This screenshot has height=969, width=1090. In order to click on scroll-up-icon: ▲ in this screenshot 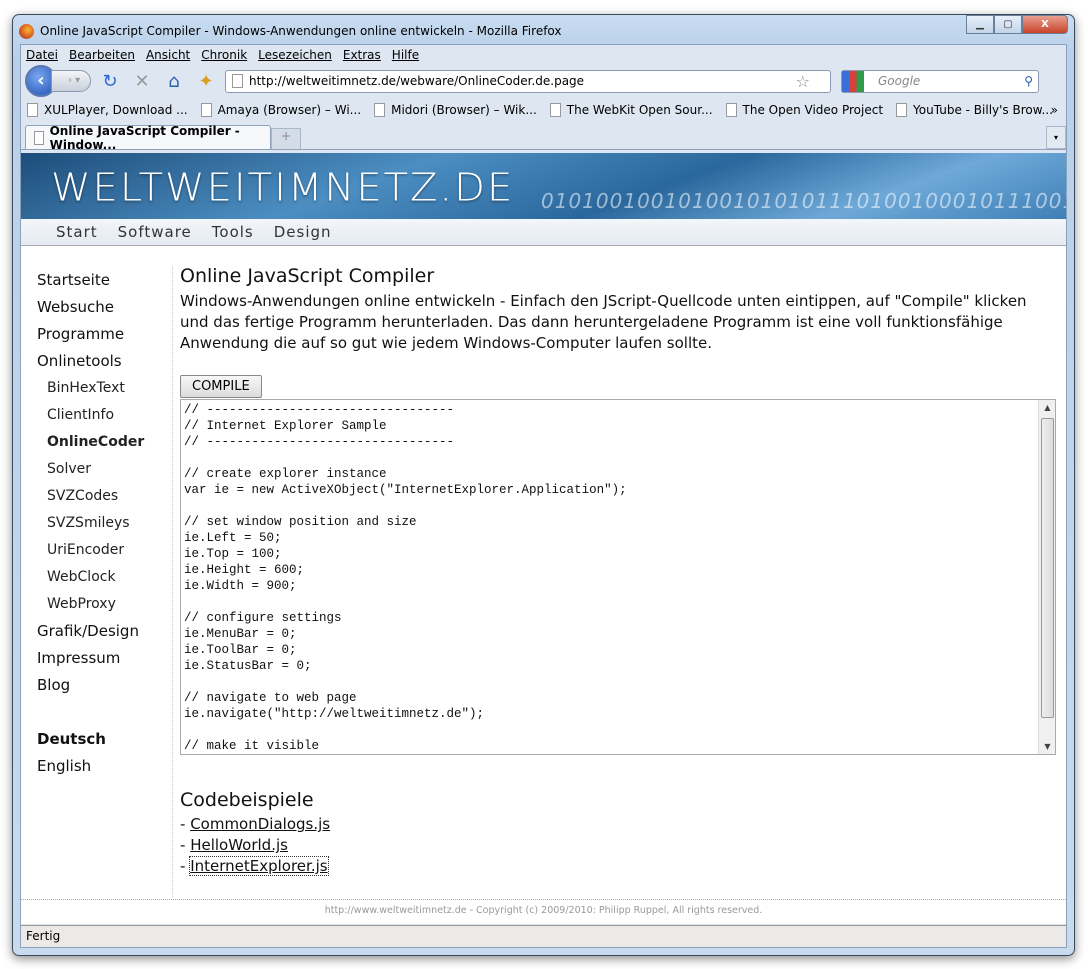, I will do `click(1047, 407)`.